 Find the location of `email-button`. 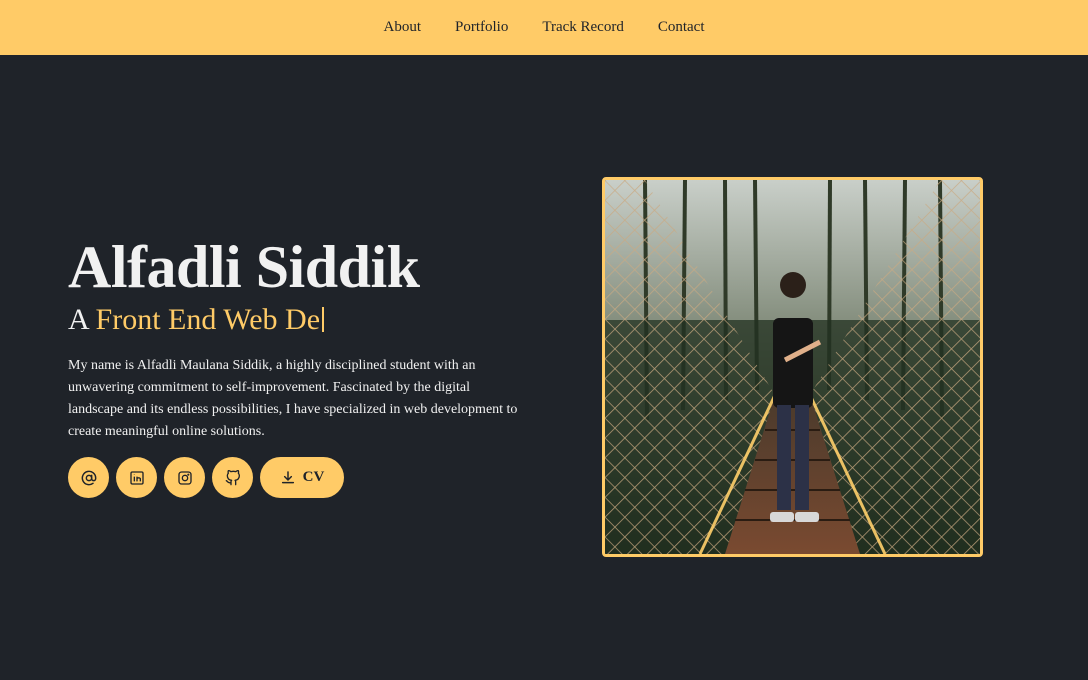

email-button is located at coordinates (88, 477).